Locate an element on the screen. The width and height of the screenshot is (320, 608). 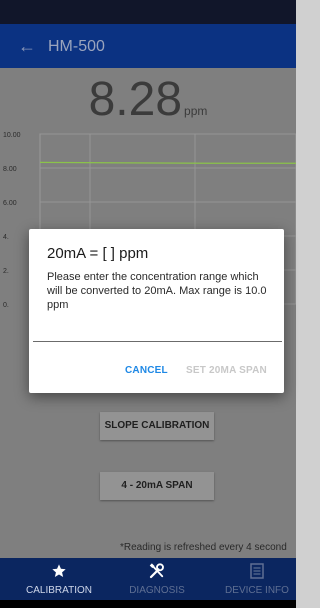
cancel-button: CANCEL is located at coordinates (146, 370).